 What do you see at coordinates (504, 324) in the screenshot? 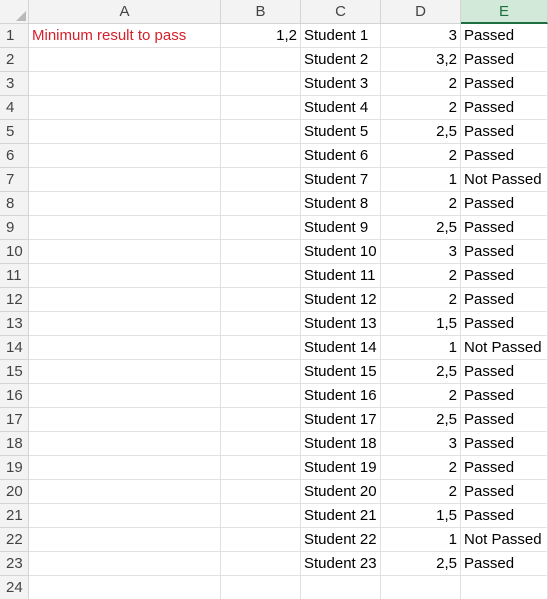
I see `cell-e-13: Passed` at bounding box center [504, 324].